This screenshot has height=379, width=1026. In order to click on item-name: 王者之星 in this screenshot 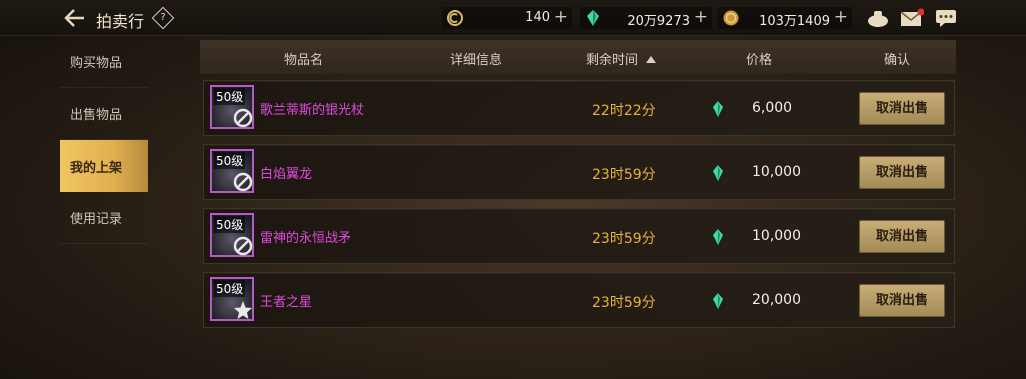, I will do `click(286, 302)`.